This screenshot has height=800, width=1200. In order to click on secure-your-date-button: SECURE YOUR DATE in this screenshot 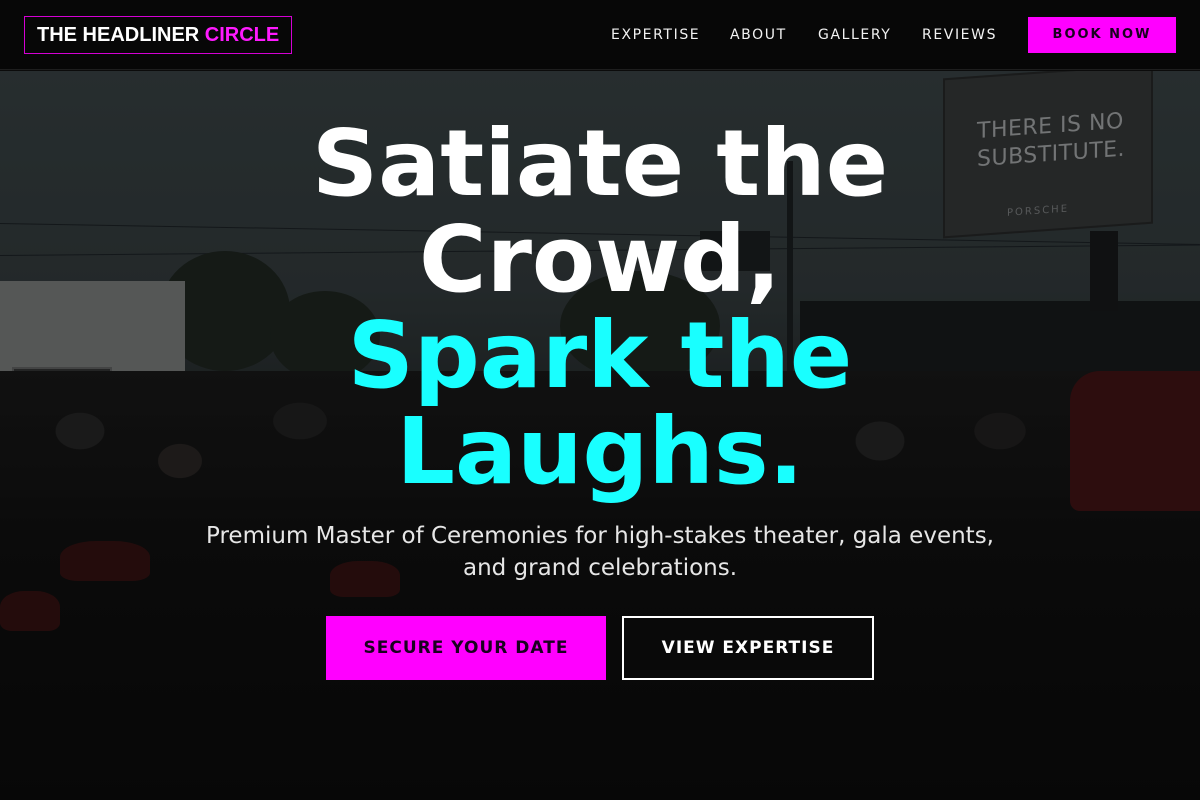, I will do `click(466, 648)`.